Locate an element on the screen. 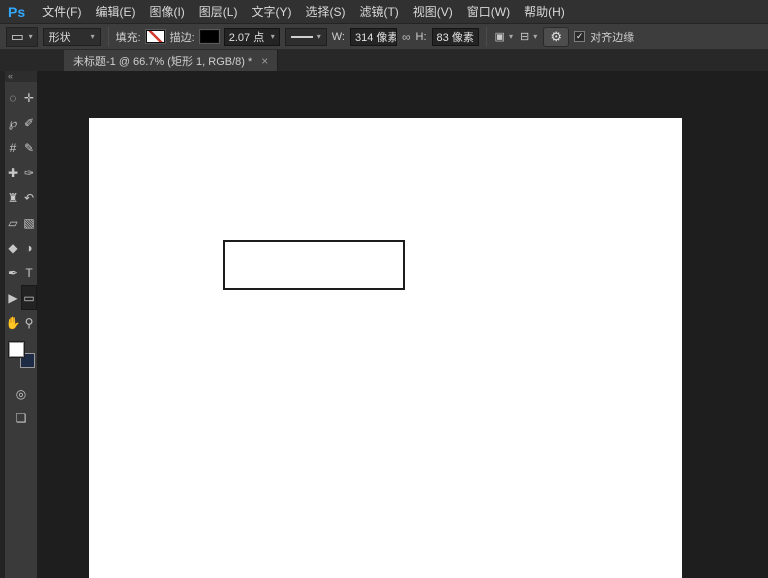  rectangle-tool-icon: ▭ is located at coordinates (17, 36).